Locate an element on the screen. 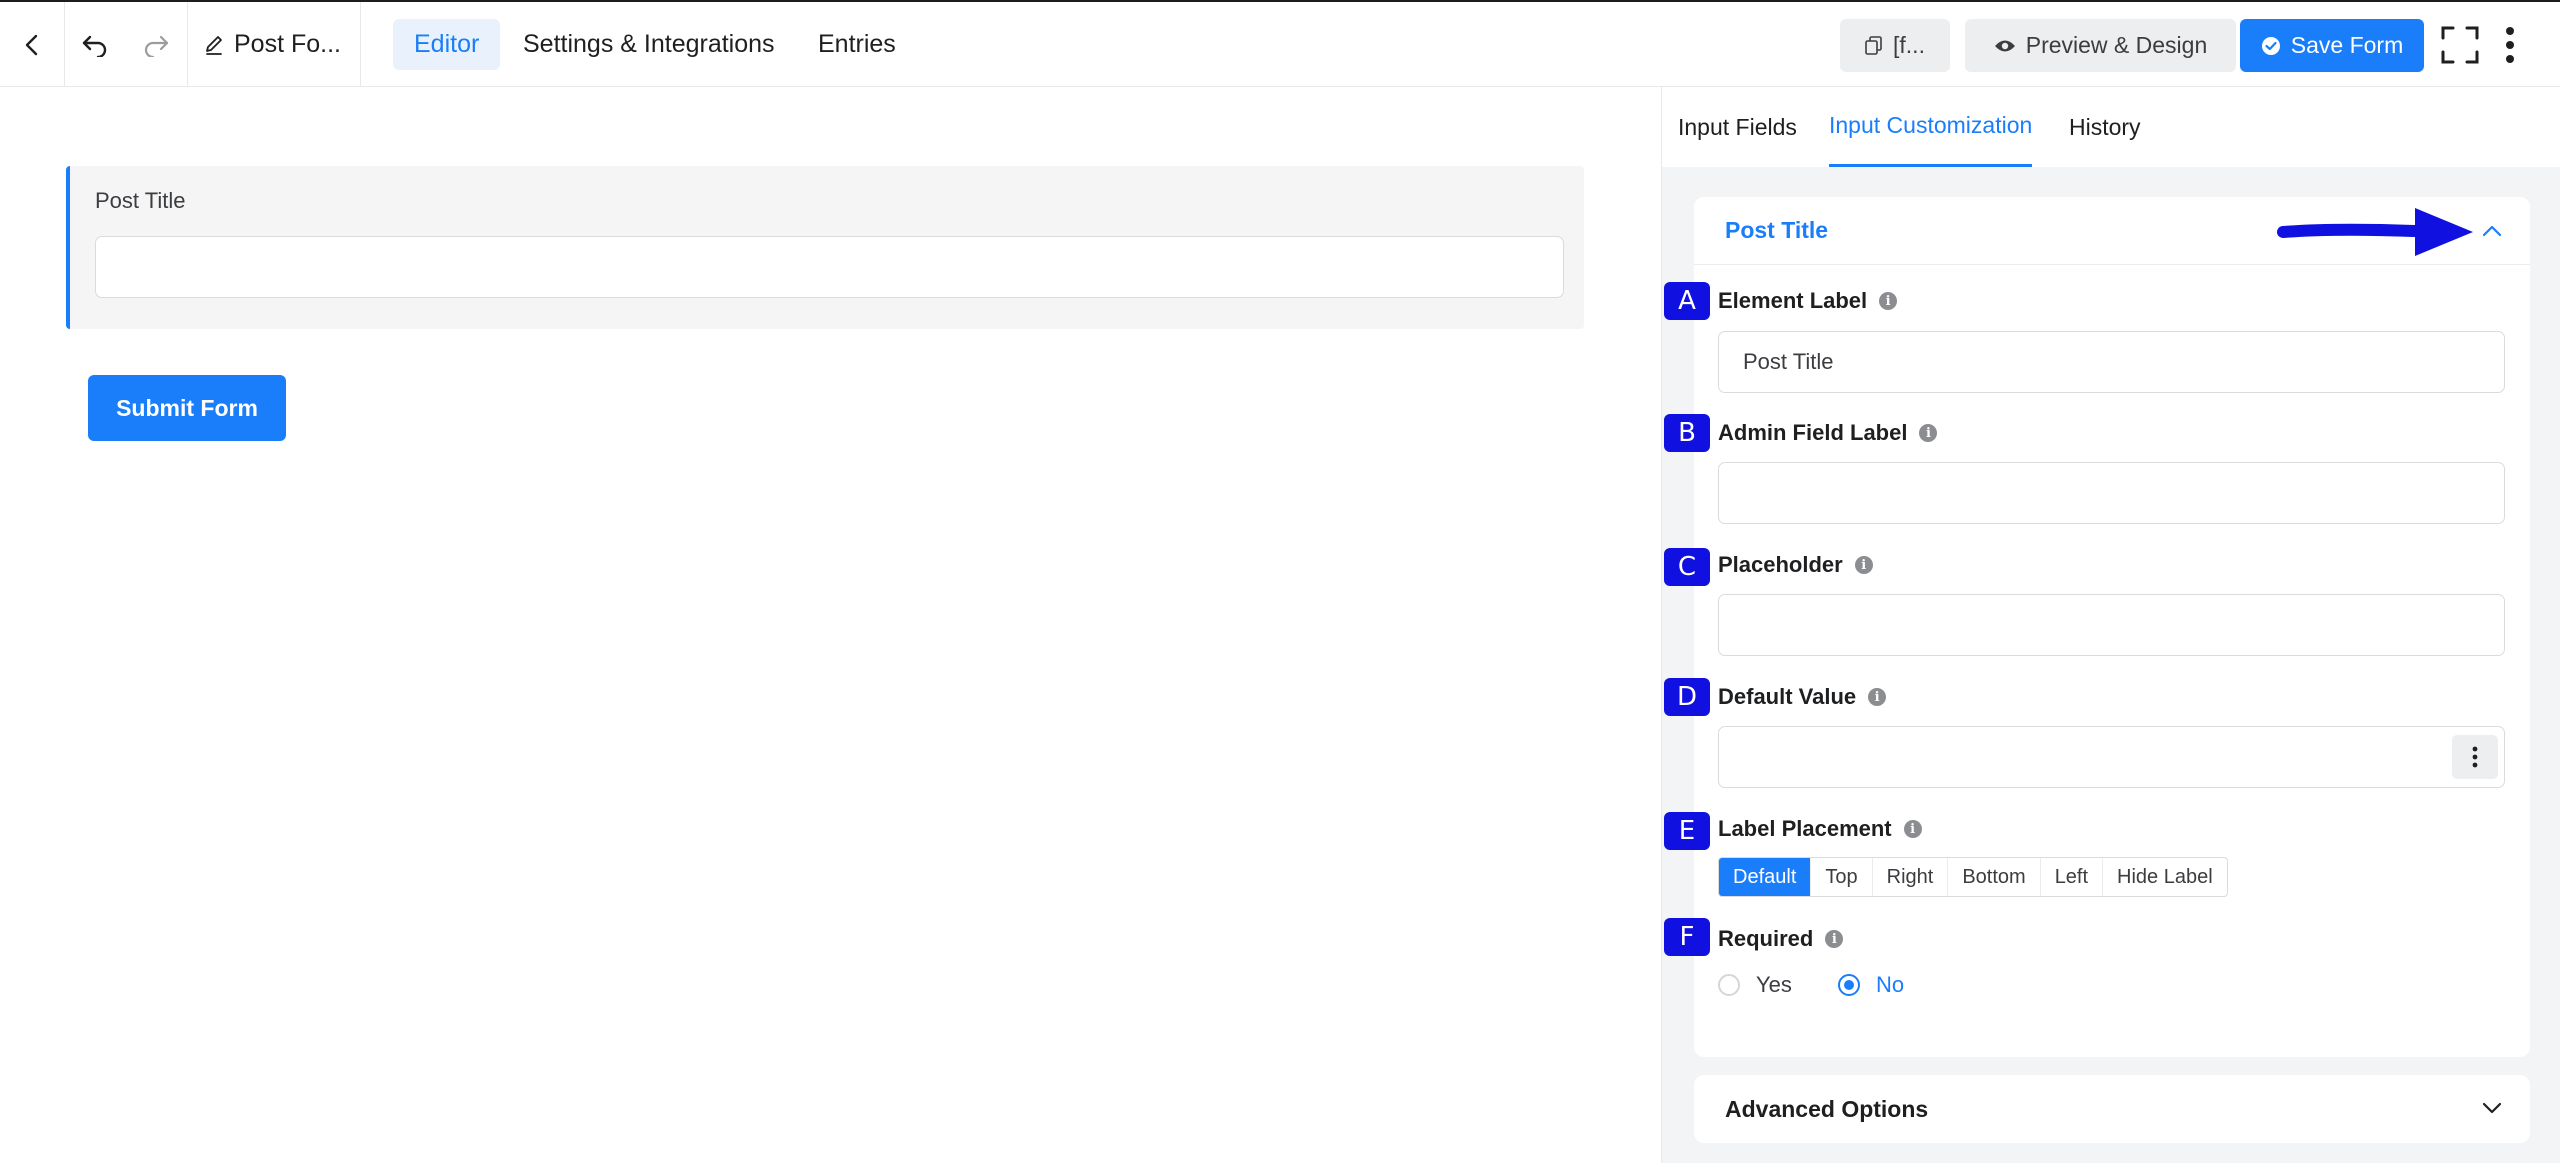  post-title-preview-input is located at coordinates (829, 267).